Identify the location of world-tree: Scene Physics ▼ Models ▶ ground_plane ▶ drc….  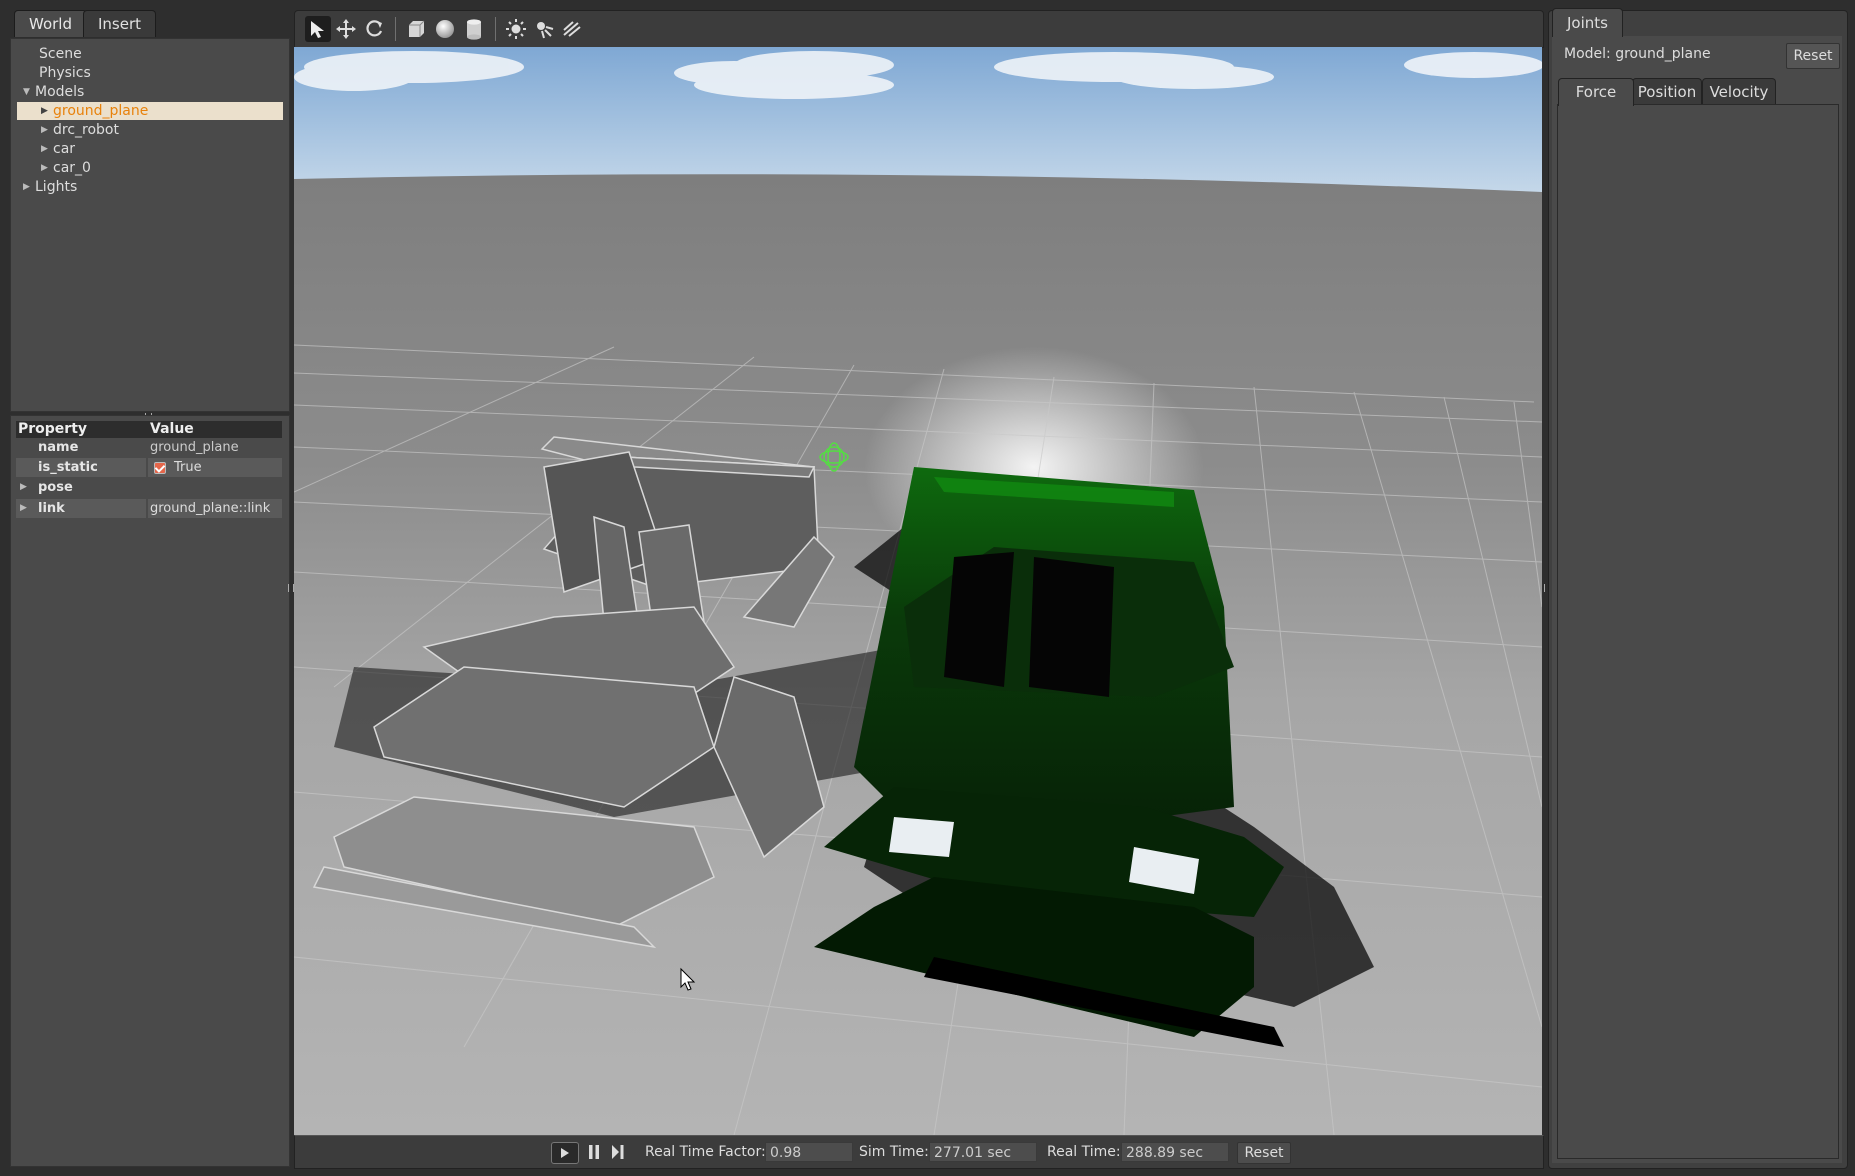
(150, 225).